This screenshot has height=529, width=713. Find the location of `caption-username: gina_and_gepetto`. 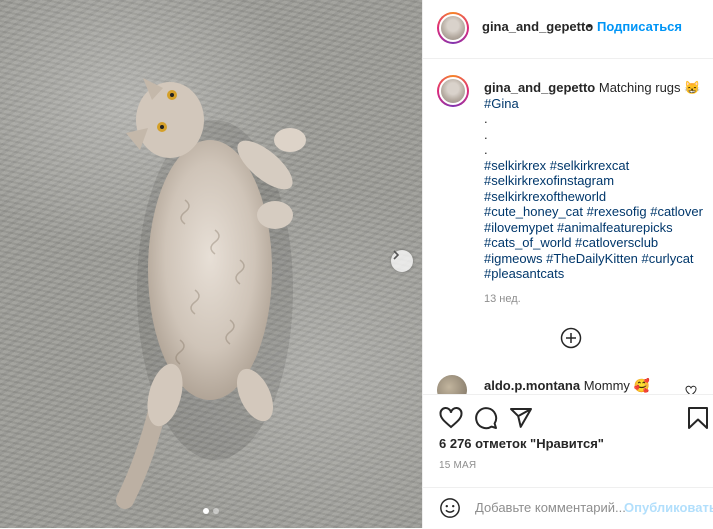

caption-username: gina_and_gepetto is located at coordinates (539, 87).